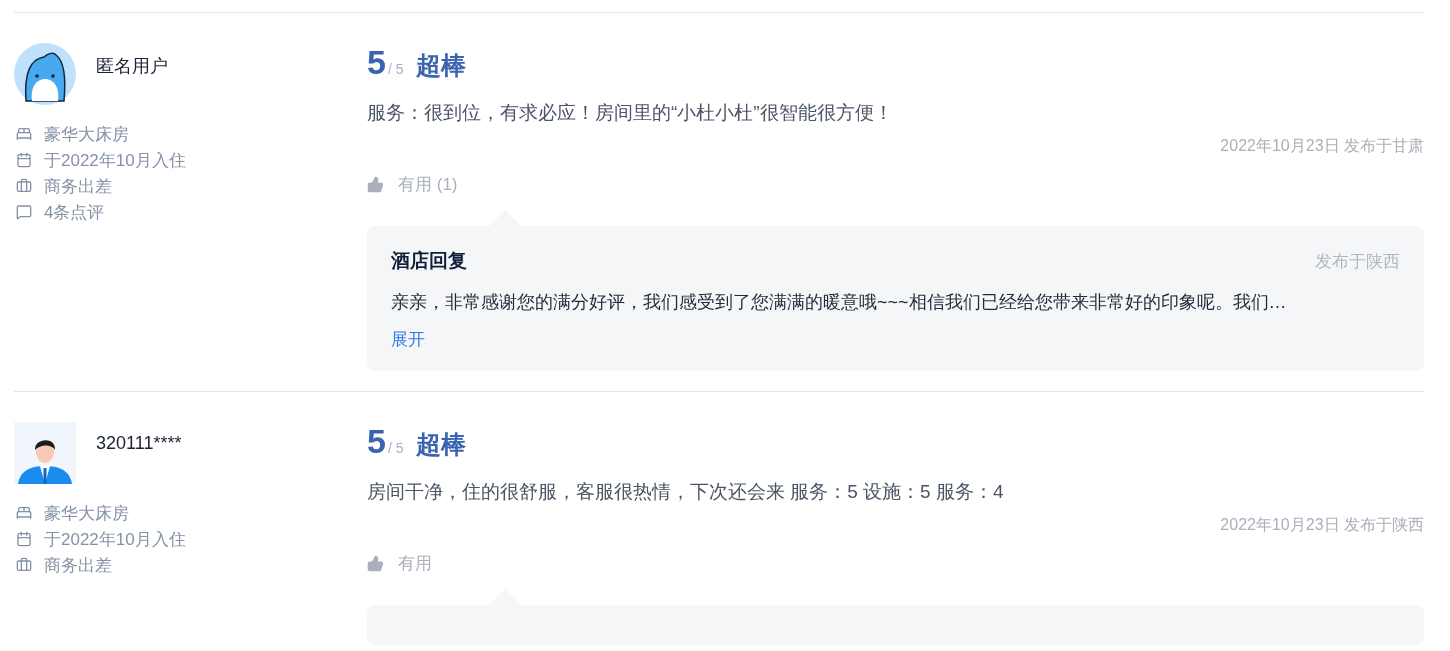 The width and height of the screenshot is (1450, 651). What do you see at coordinates (45, 74) in the screenshot?
I see `dolphin-avatar-icon` at bounding box center [45, 74].